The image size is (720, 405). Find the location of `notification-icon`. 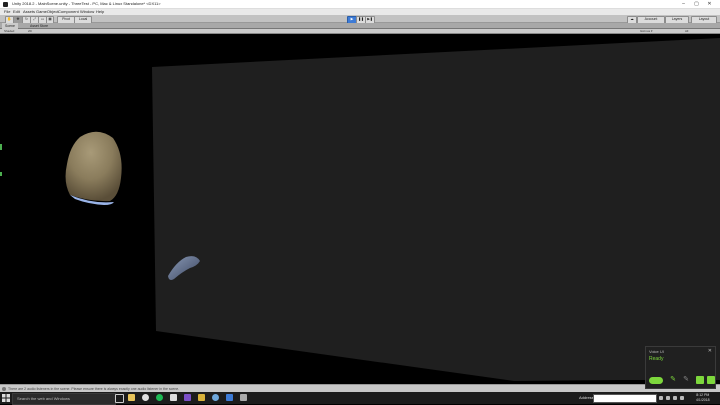

notification-icon is located at coordinates (682, 398).